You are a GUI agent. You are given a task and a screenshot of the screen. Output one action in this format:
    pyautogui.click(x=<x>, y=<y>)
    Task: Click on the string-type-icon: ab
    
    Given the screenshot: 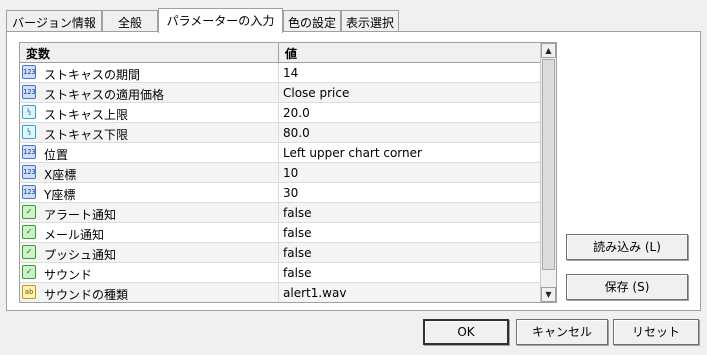 What is the action you would take?
    pyautogui.click(x=29, y=292)
    